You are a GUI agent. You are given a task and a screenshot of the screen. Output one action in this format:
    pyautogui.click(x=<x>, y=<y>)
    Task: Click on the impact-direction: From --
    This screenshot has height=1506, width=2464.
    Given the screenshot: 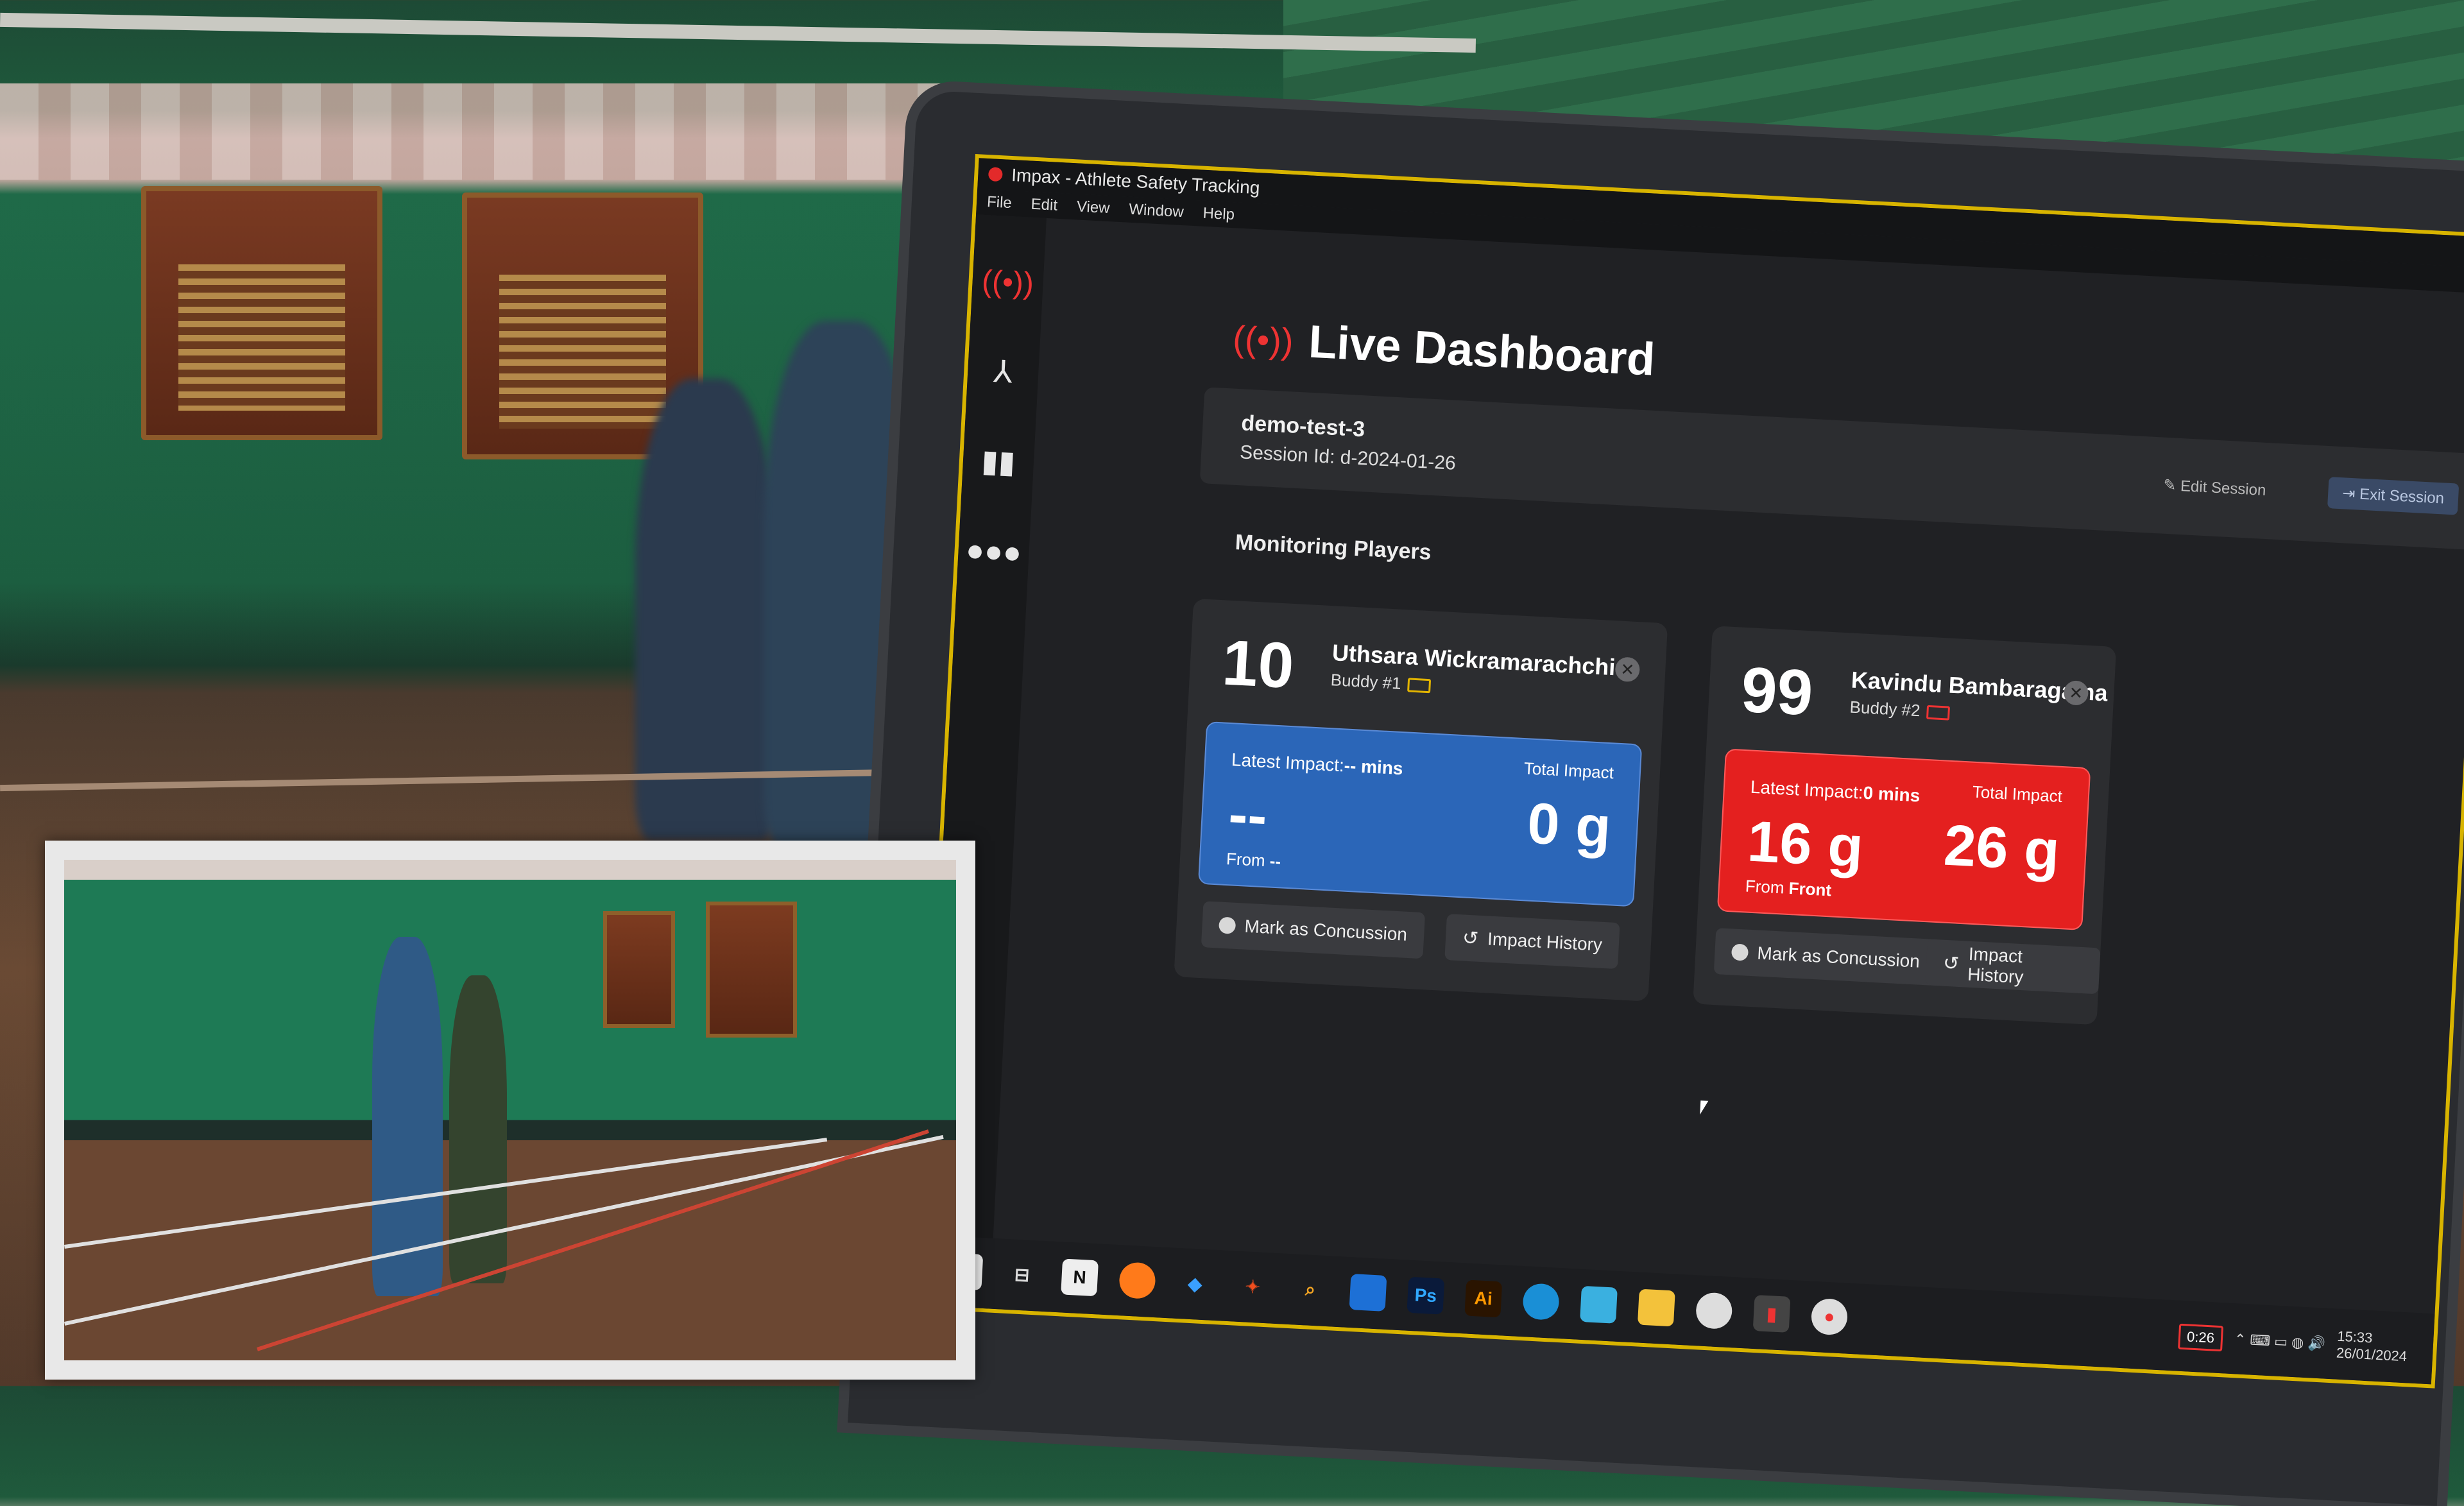 What is the action you would take?
    pyautogui.click(x=1254, y=860)
    